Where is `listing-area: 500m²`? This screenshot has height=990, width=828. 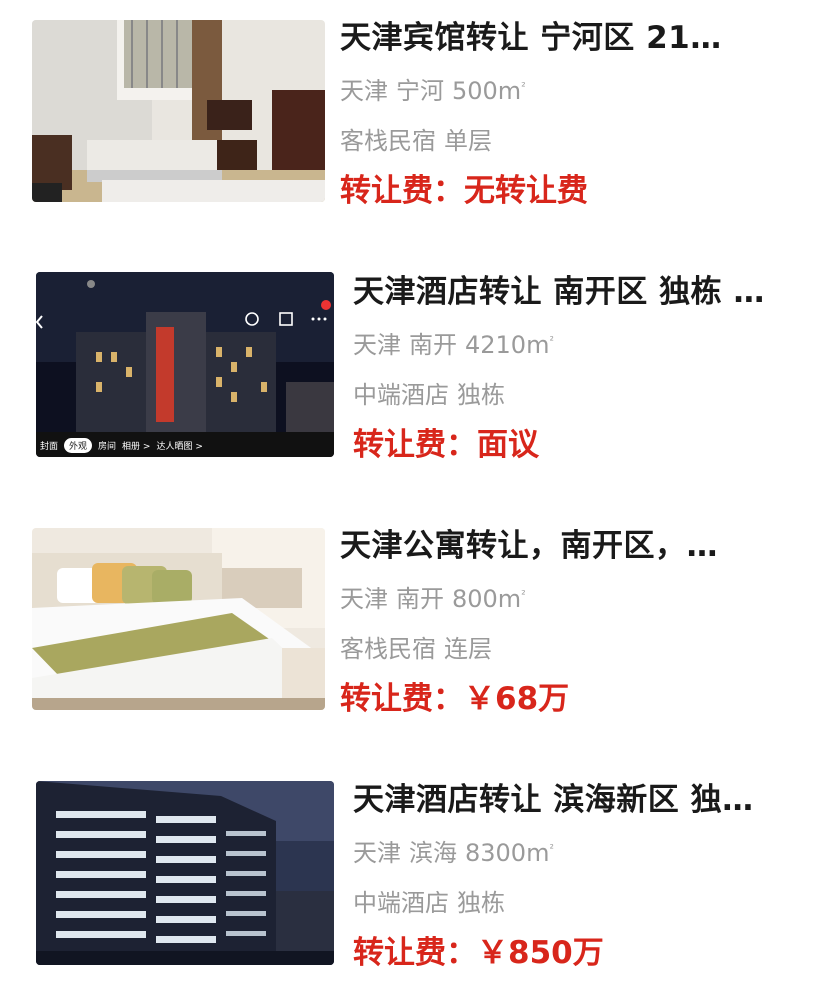
listing-area: 500m² is located at coordinates (489, 91).